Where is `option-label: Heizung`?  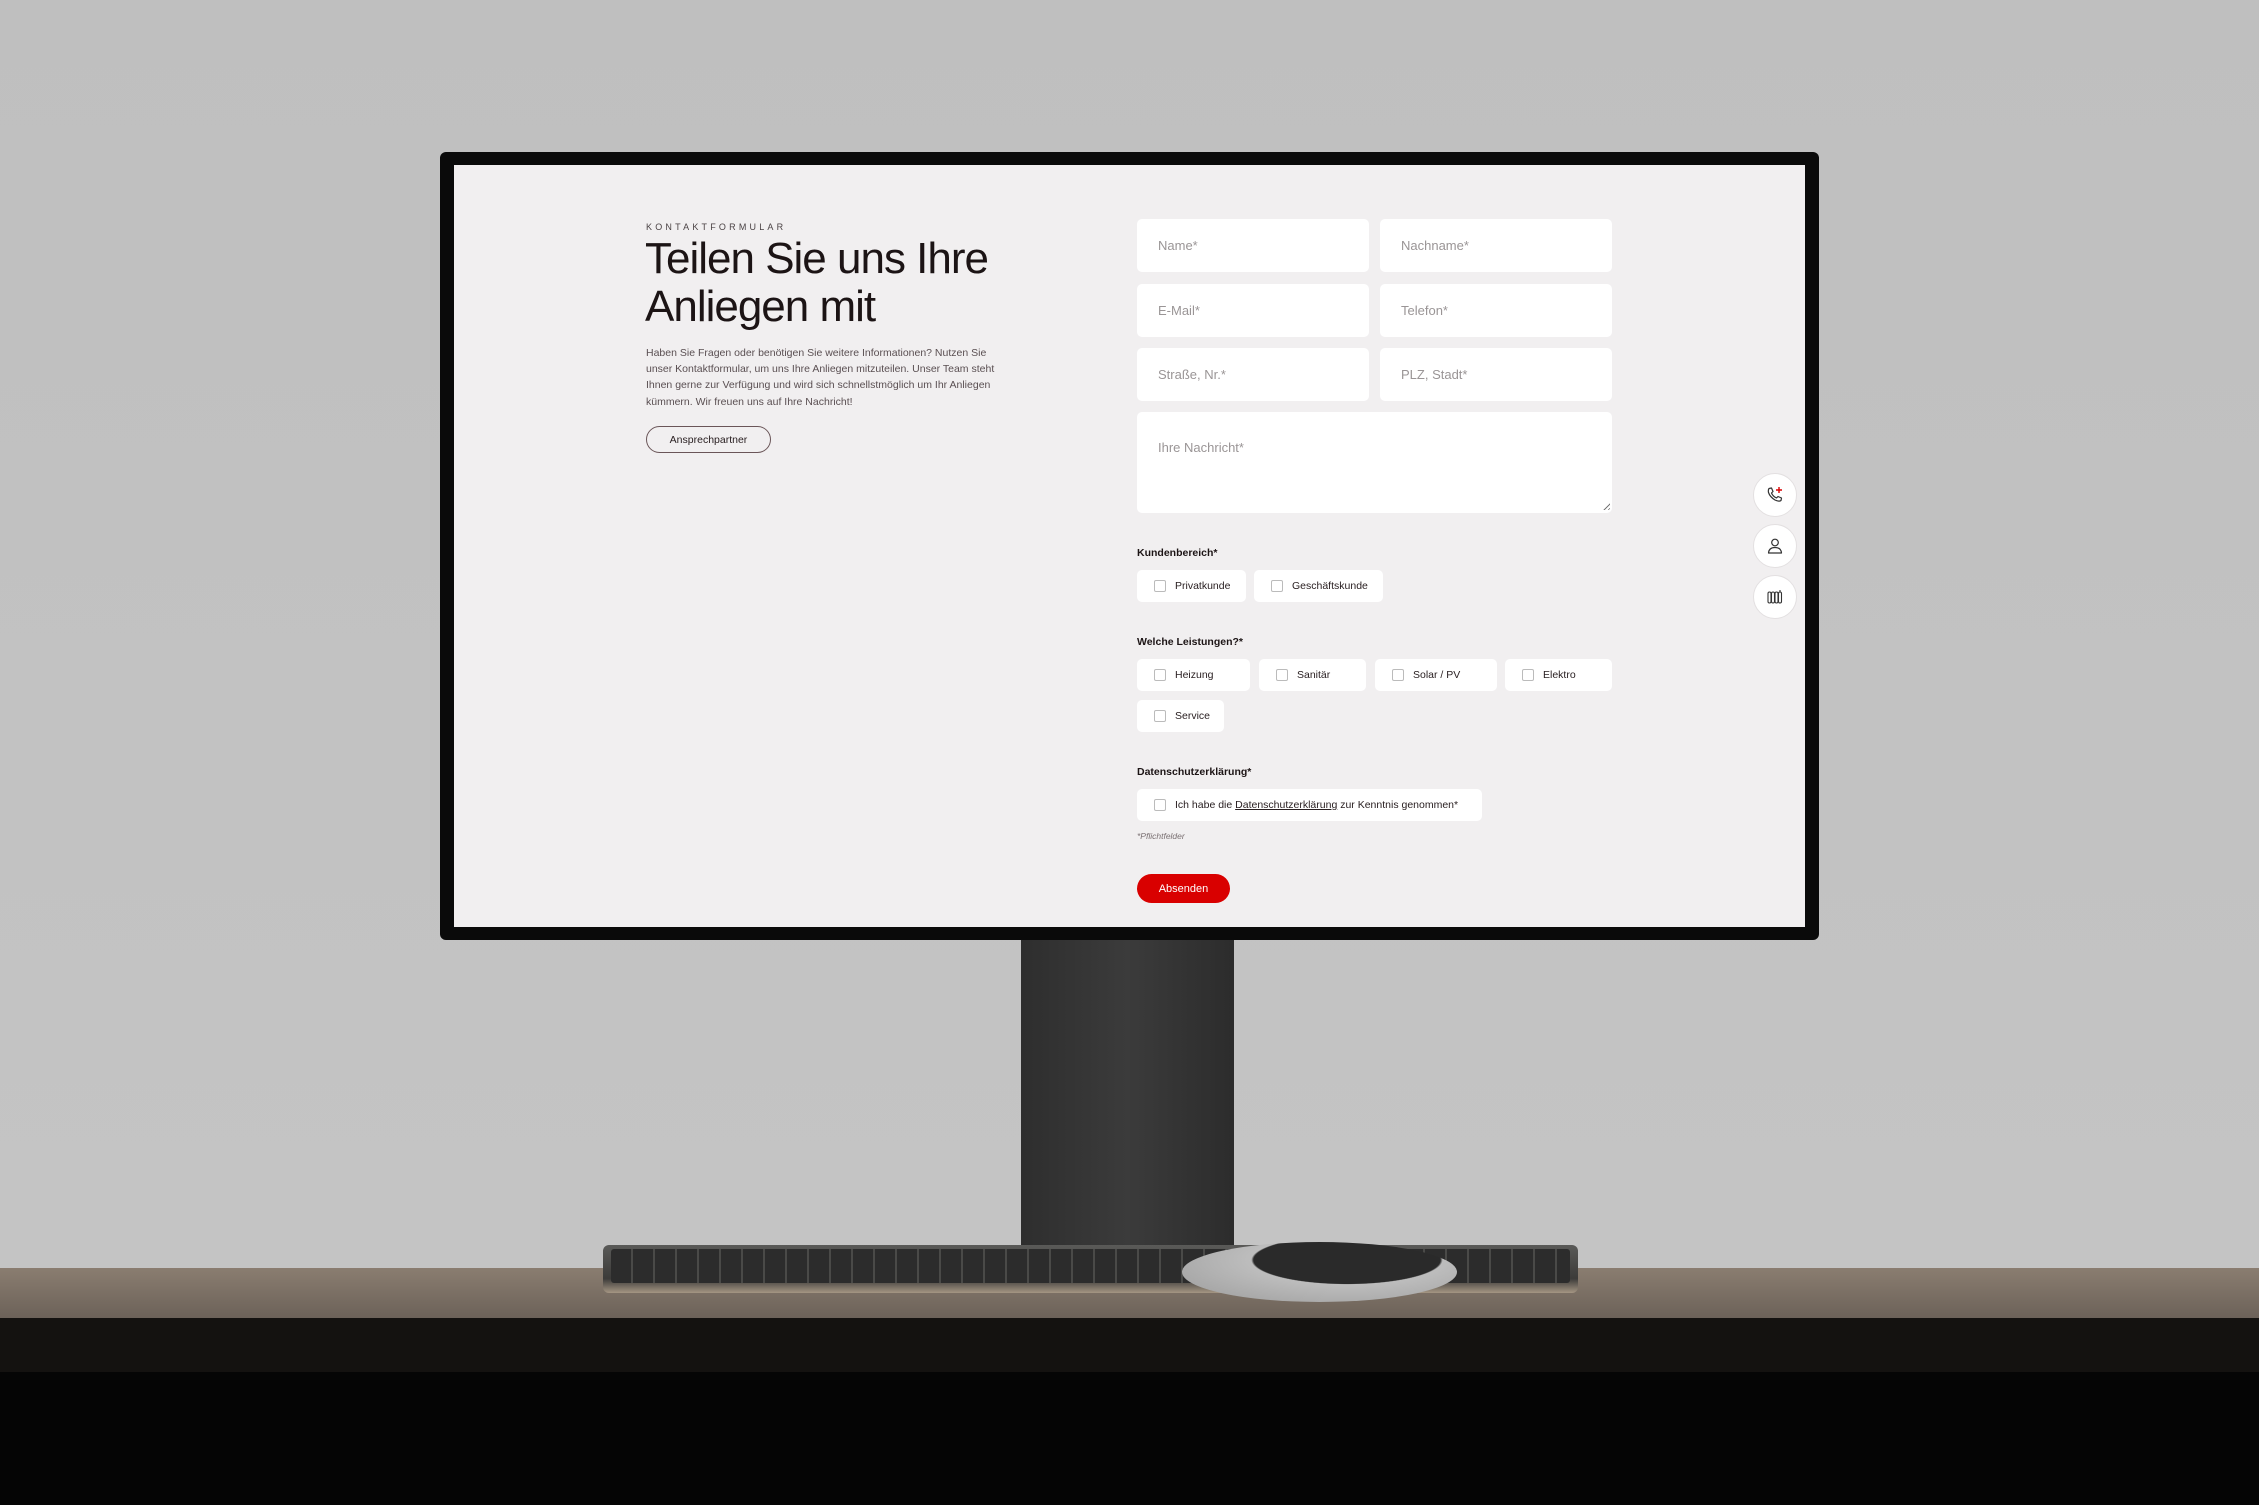 option-label: Heizung is located at coordinates (1194, 675).